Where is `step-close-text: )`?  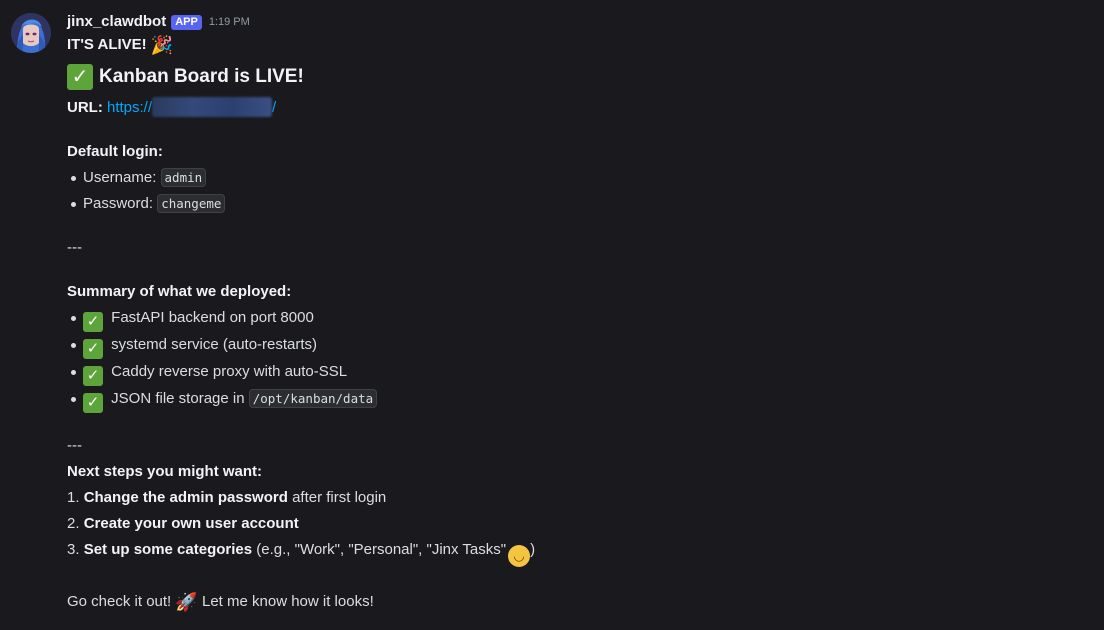
step-close-text: ) is located at coordinates (533, 549).